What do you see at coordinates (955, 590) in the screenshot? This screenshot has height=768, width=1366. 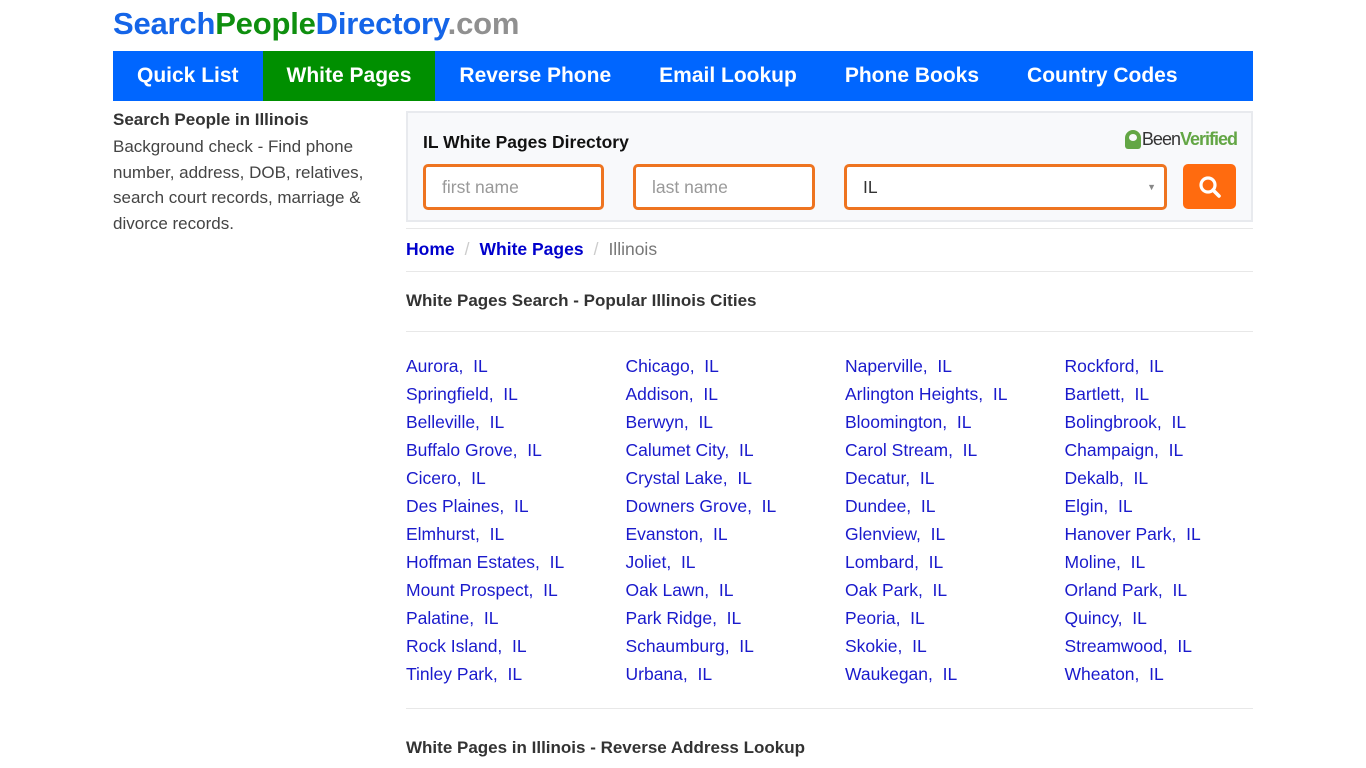 I see `city-link: Oak Park, IL` at bounding box center [955, 590].